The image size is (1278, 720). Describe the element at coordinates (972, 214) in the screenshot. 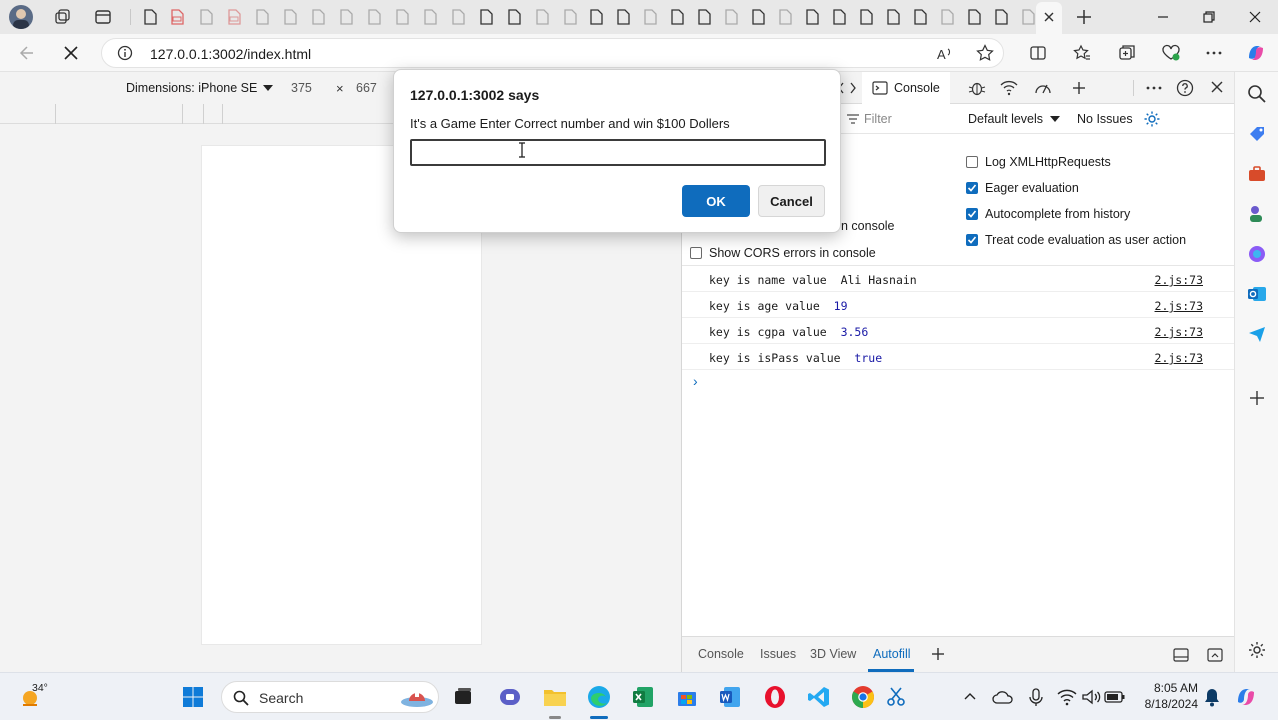

I see `autocomplete-checkbox` at that location.